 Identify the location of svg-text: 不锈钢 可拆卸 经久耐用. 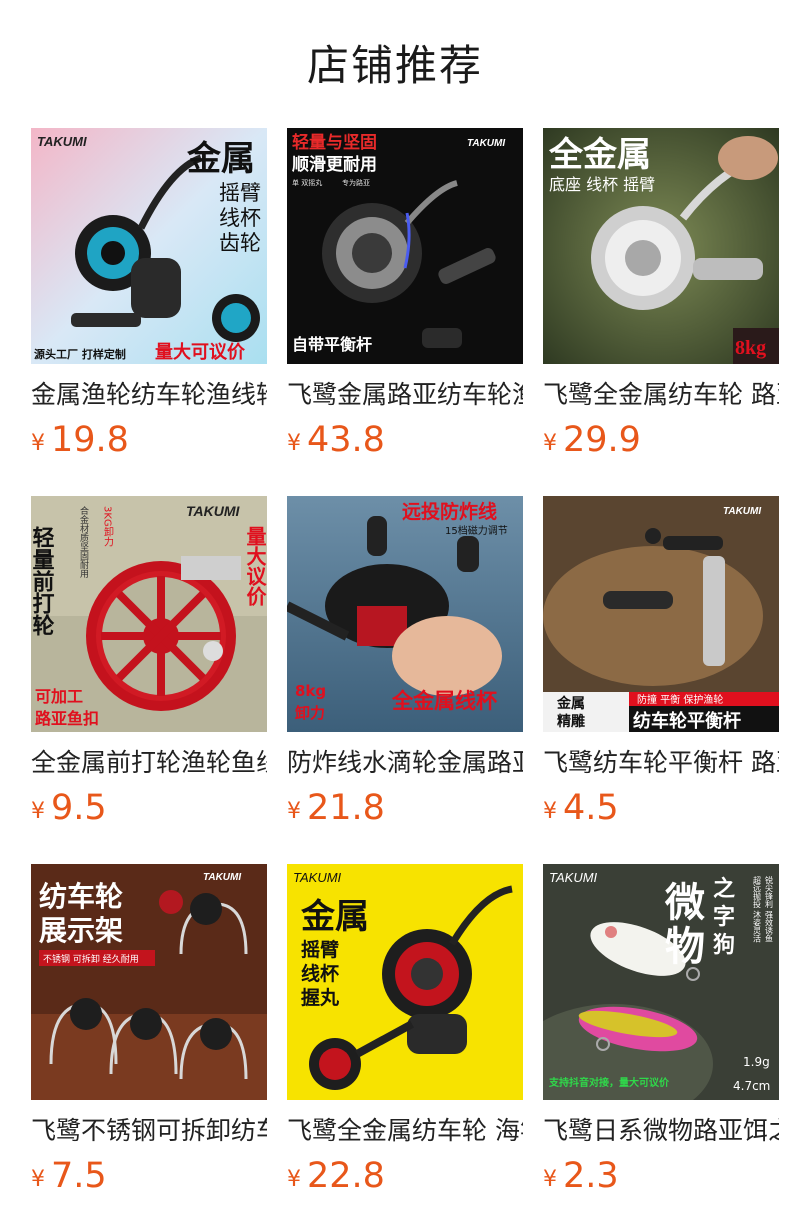
(91, 959).